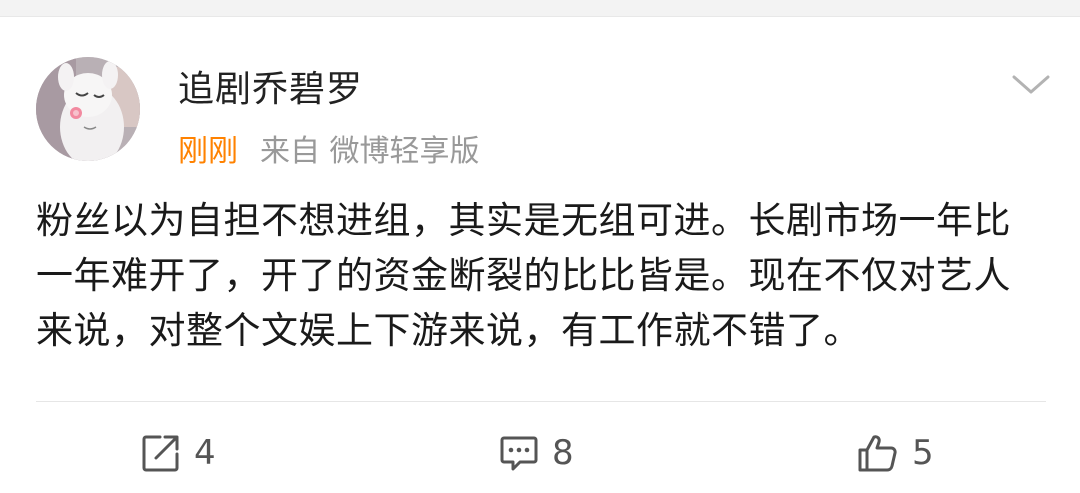  I want to click on post-time: 刚刚, so click(208, 151).